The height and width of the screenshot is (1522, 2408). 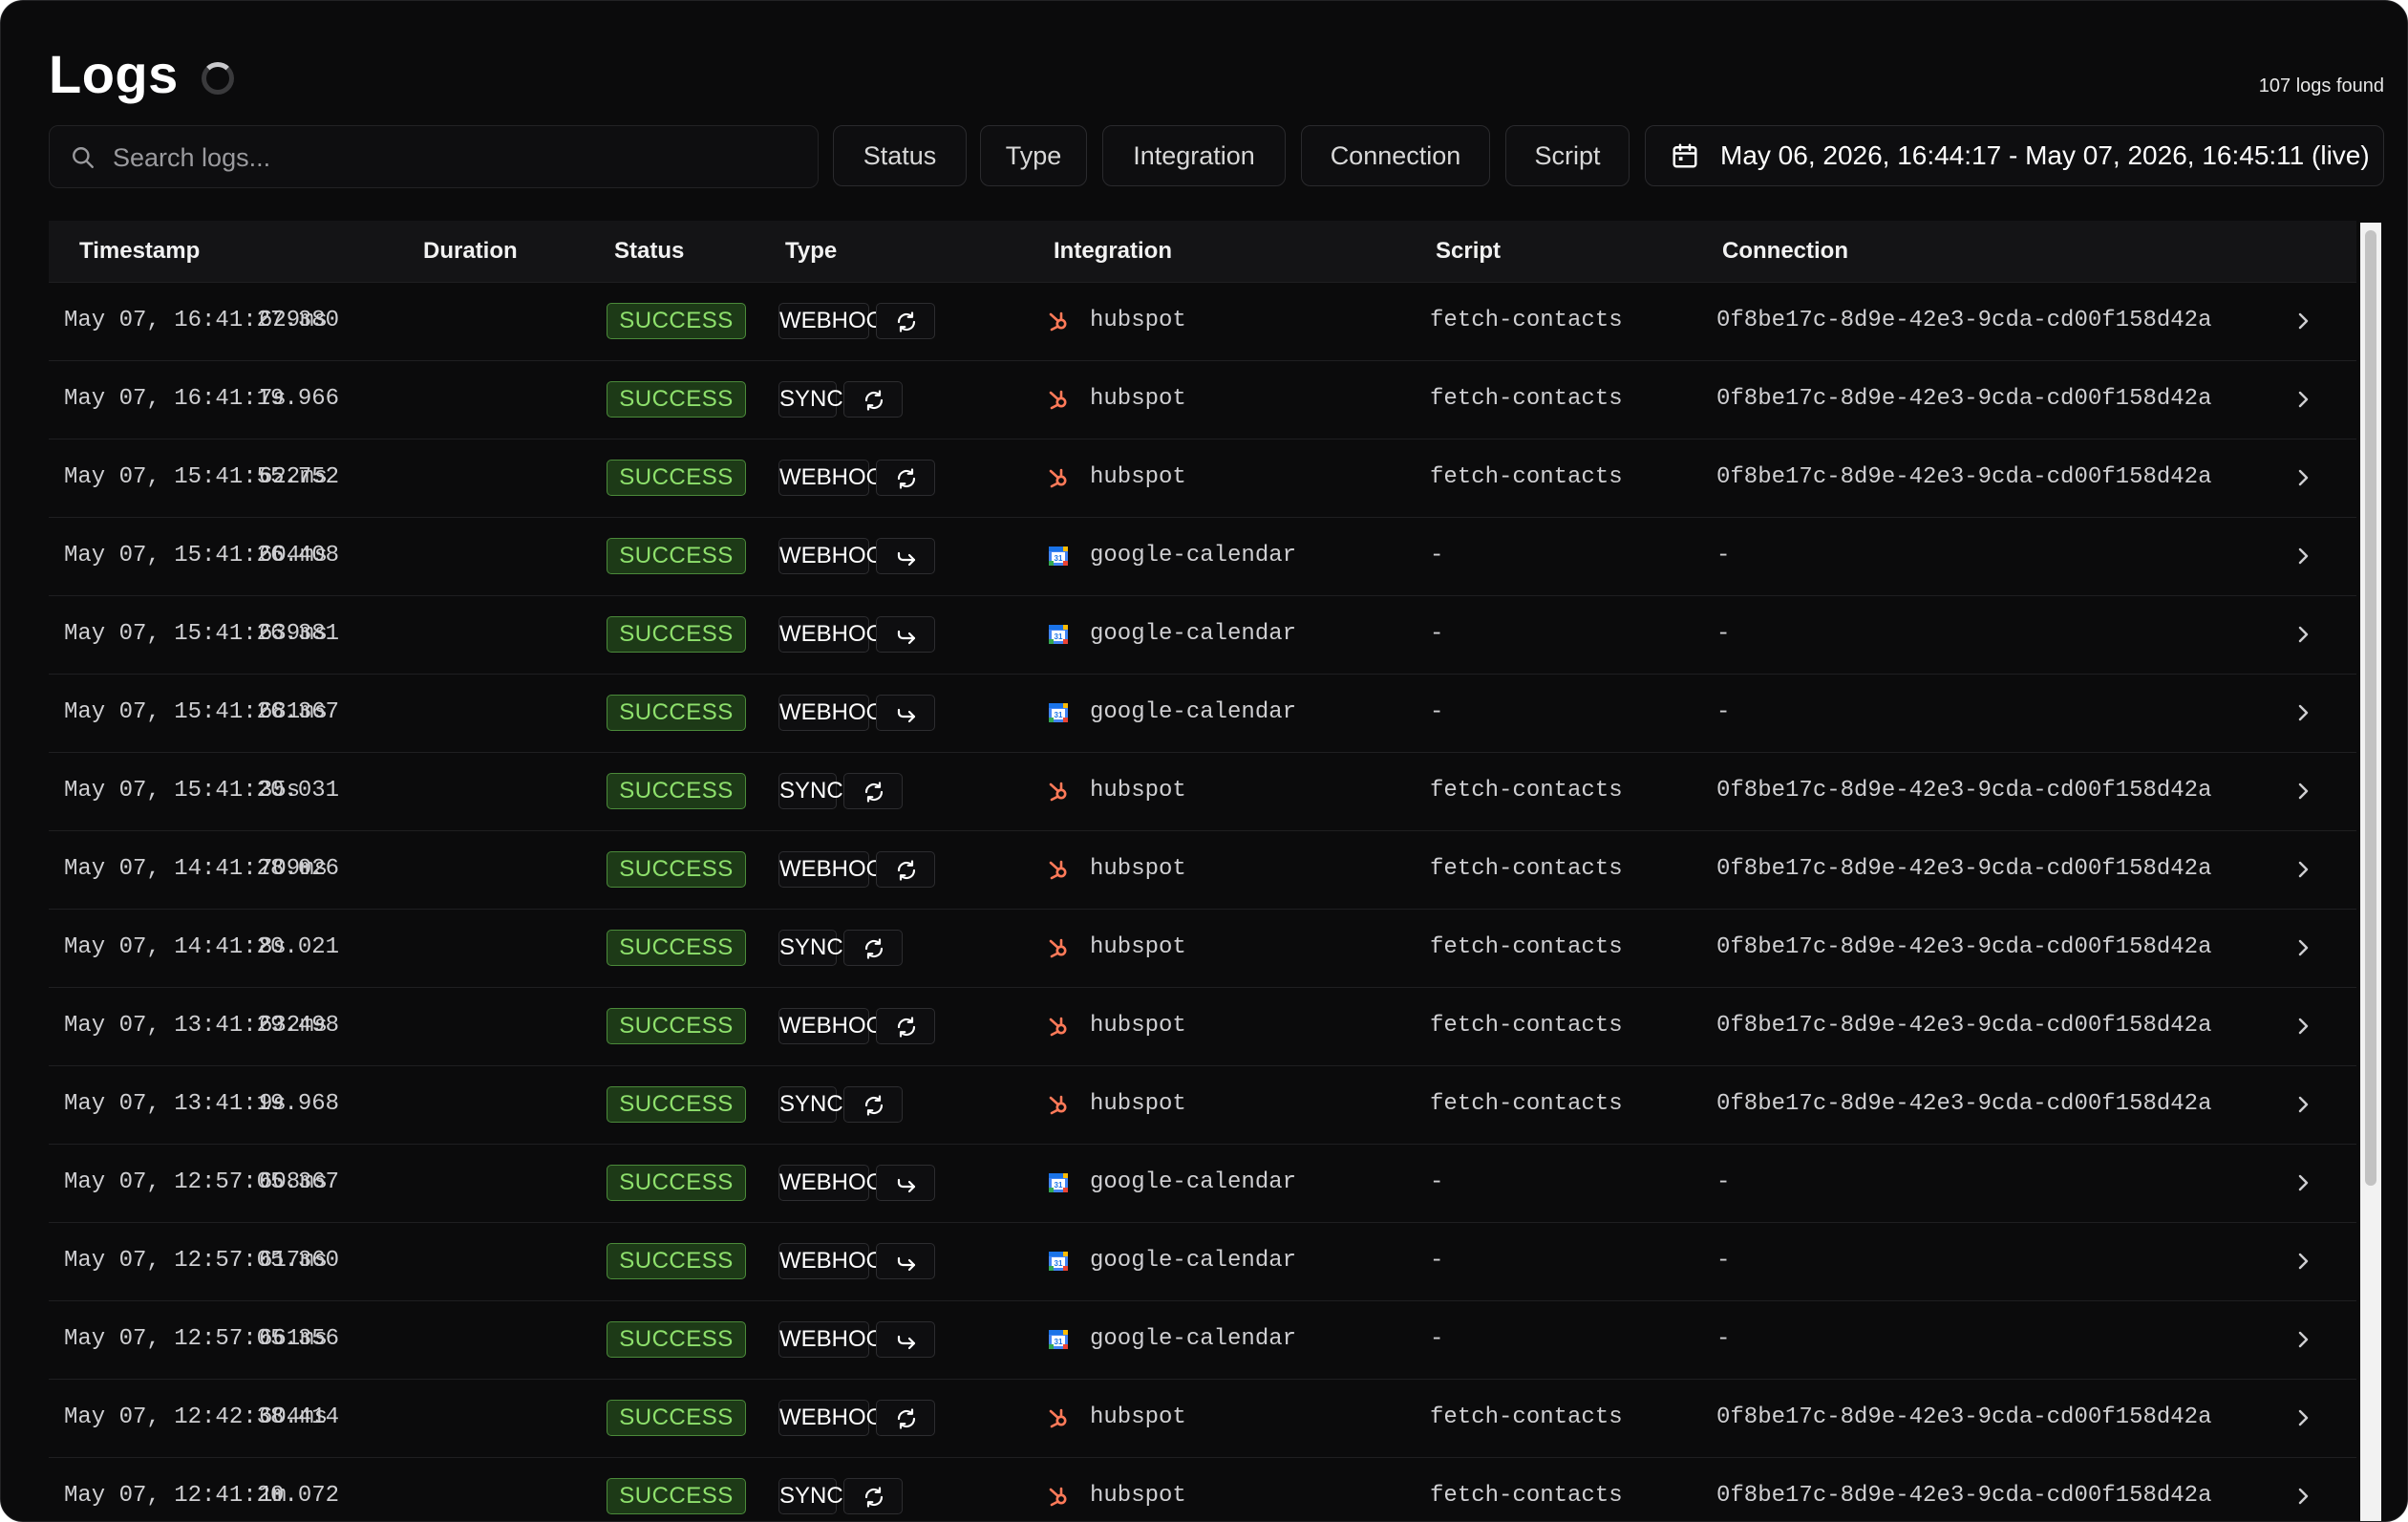 What do you see at coordinates (1113, 252) in the screenshot?
I see `column-header-integration: Integration` at bounding box center [1113, 252].